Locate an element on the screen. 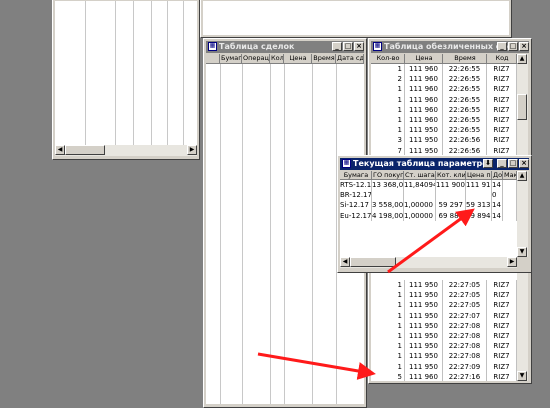 This screenshot has width=550, height=408. background-table-window: ◀ ▶ is located at coordinates (126, 80).